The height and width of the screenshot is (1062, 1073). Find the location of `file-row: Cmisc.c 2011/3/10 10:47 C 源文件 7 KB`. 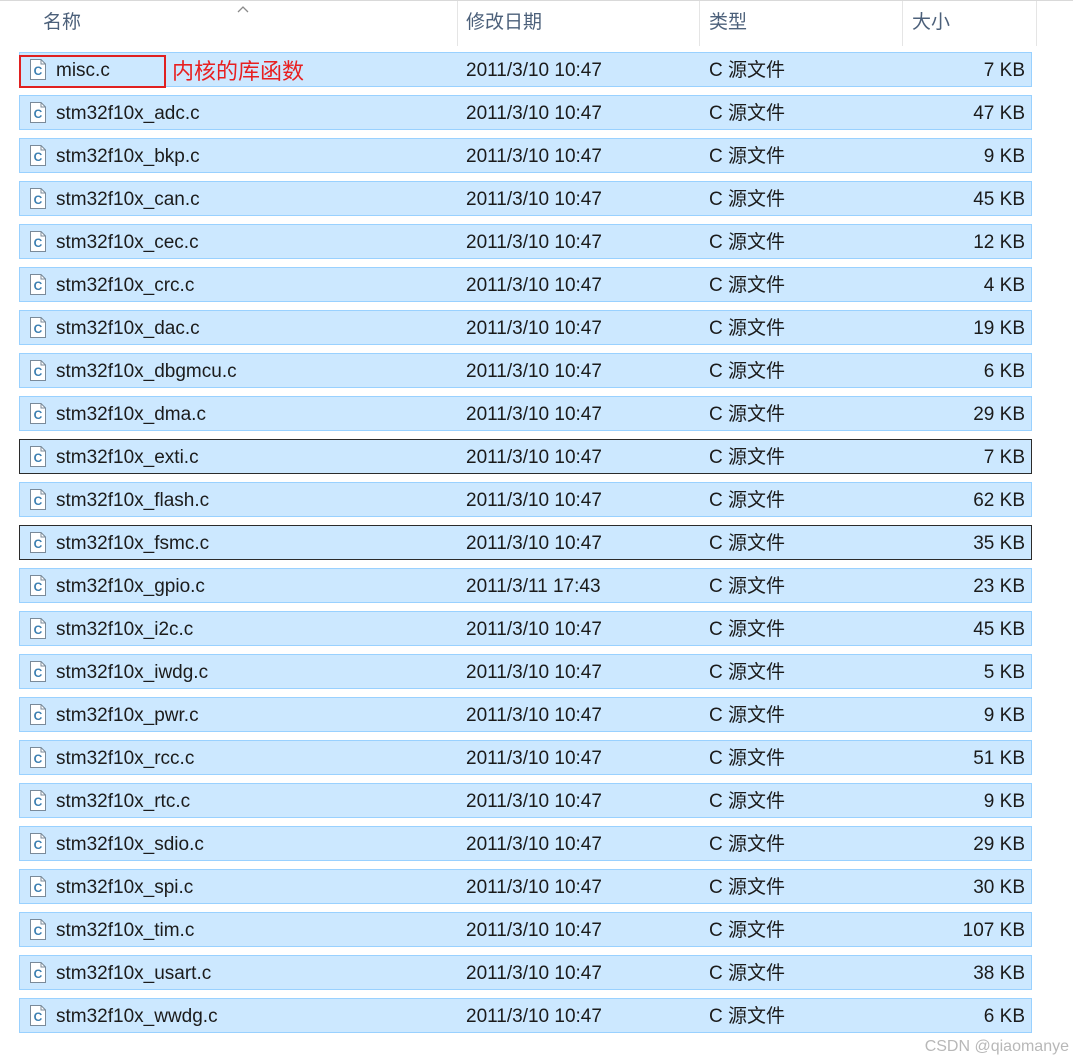

file-row: Cmisc.c 2011/3/10 10:47 C 源文件 7 KB is located at coordinates (525, 69).